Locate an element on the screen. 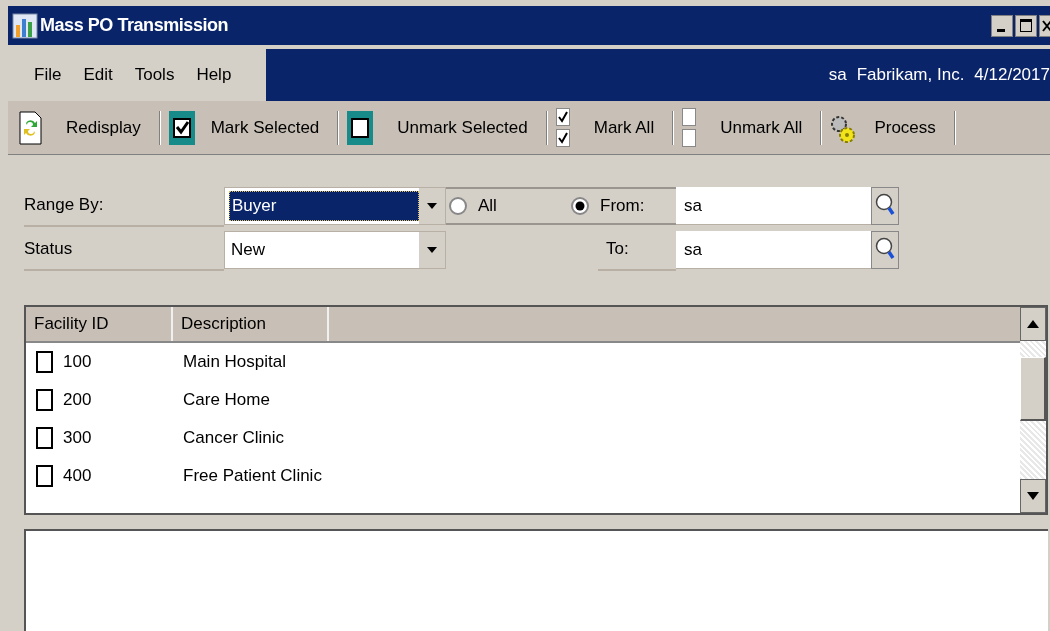 Image resolution: width=1050 pixels, height=631 pixels. empty-checkboxes-icon is located at coordinates (689, 127).